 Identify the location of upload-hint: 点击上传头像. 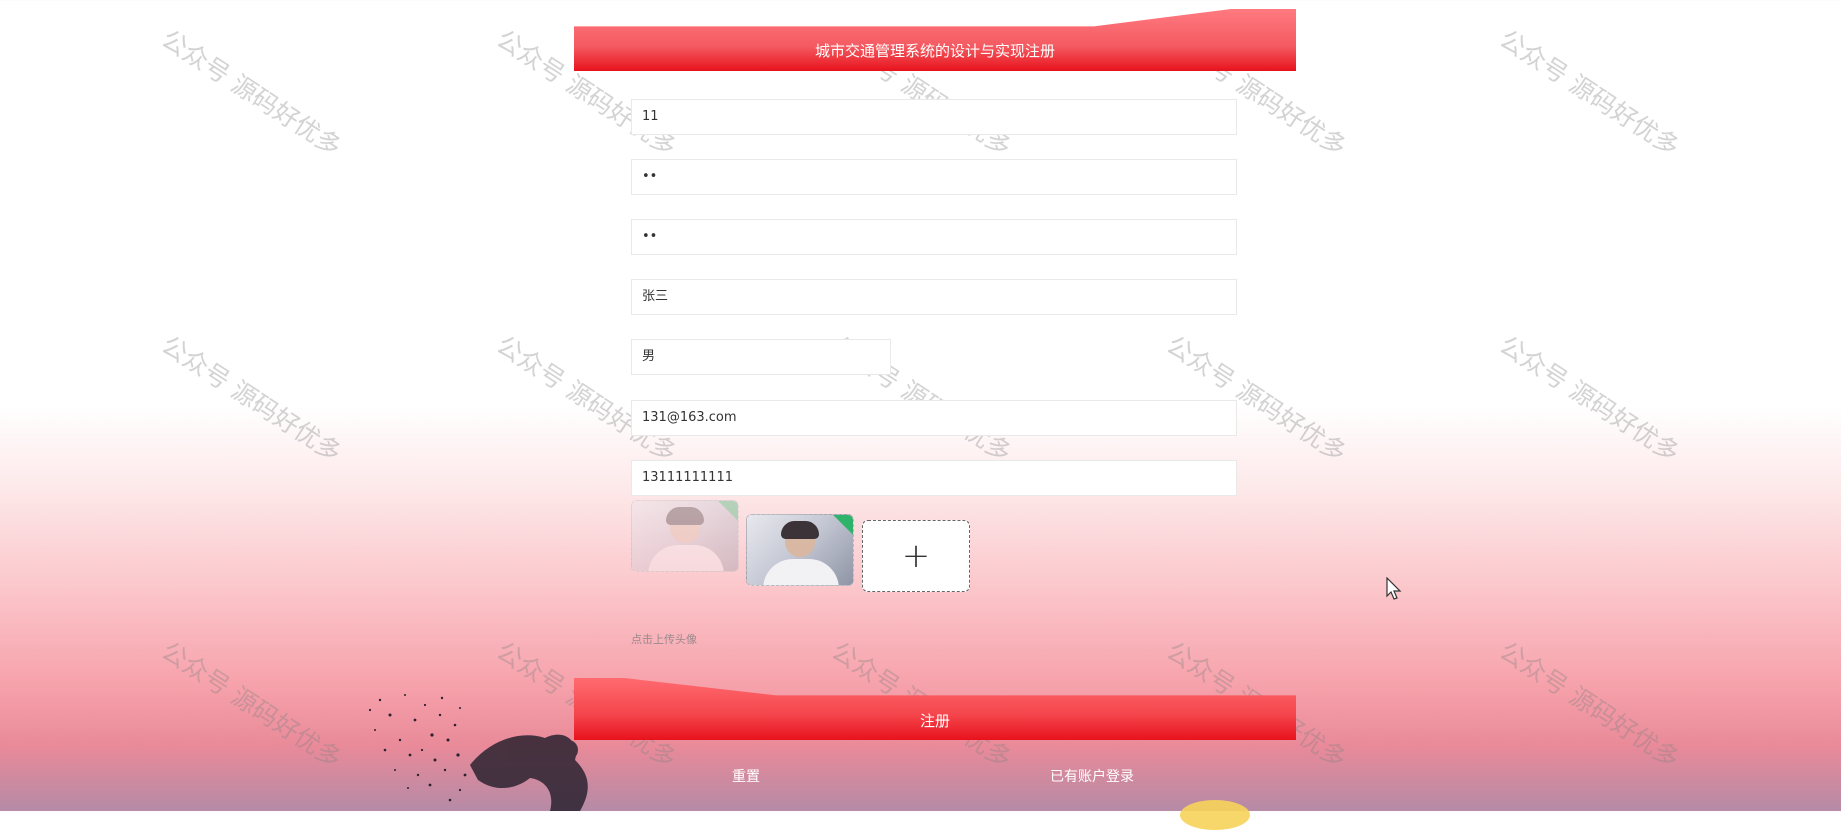
(664, 639).